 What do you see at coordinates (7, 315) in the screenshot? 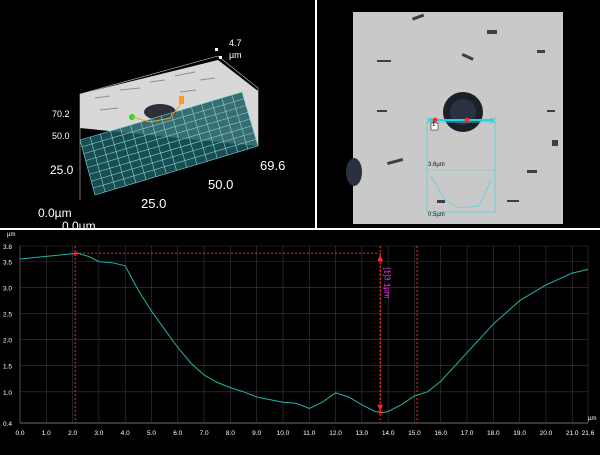
I see `y-tick-label: 2.5` at bounding box center [7, 315].